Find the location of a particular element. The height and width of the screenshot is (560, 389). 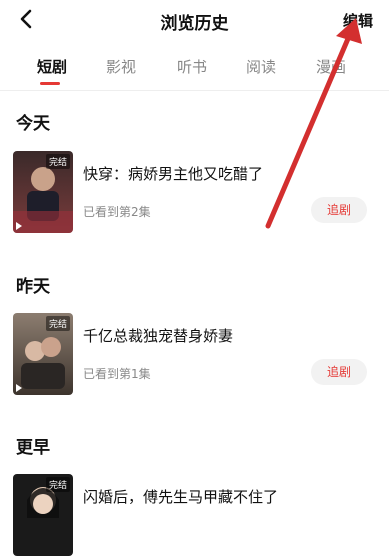

tab-reading: 阅读 is located at coordinates (261, 66).